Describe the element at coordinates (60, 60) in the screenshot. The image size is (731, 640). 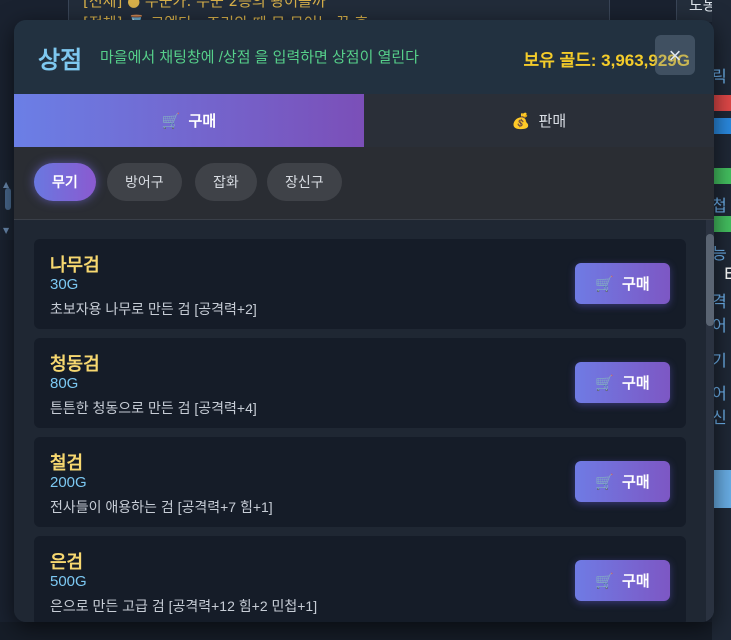
I see `shop-title: 상점` at that location.